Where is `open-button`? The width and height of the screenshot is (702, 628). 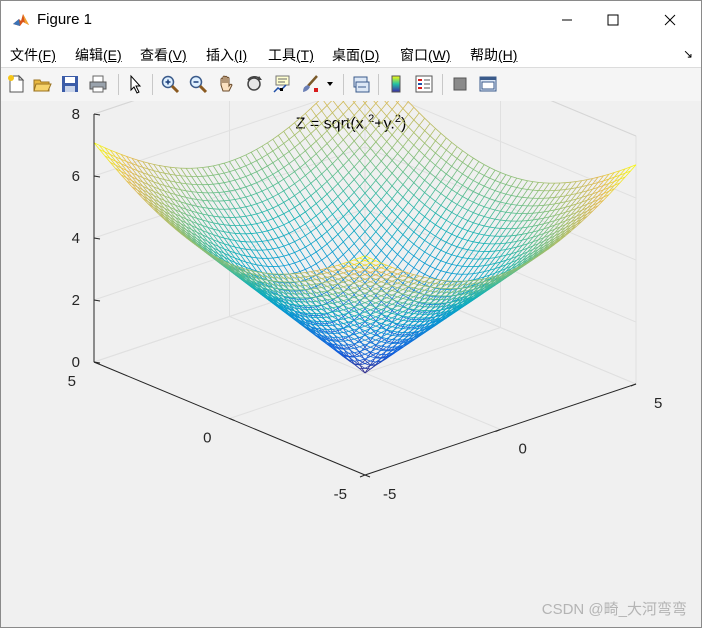 open-button is located at coordinates (42, 84).